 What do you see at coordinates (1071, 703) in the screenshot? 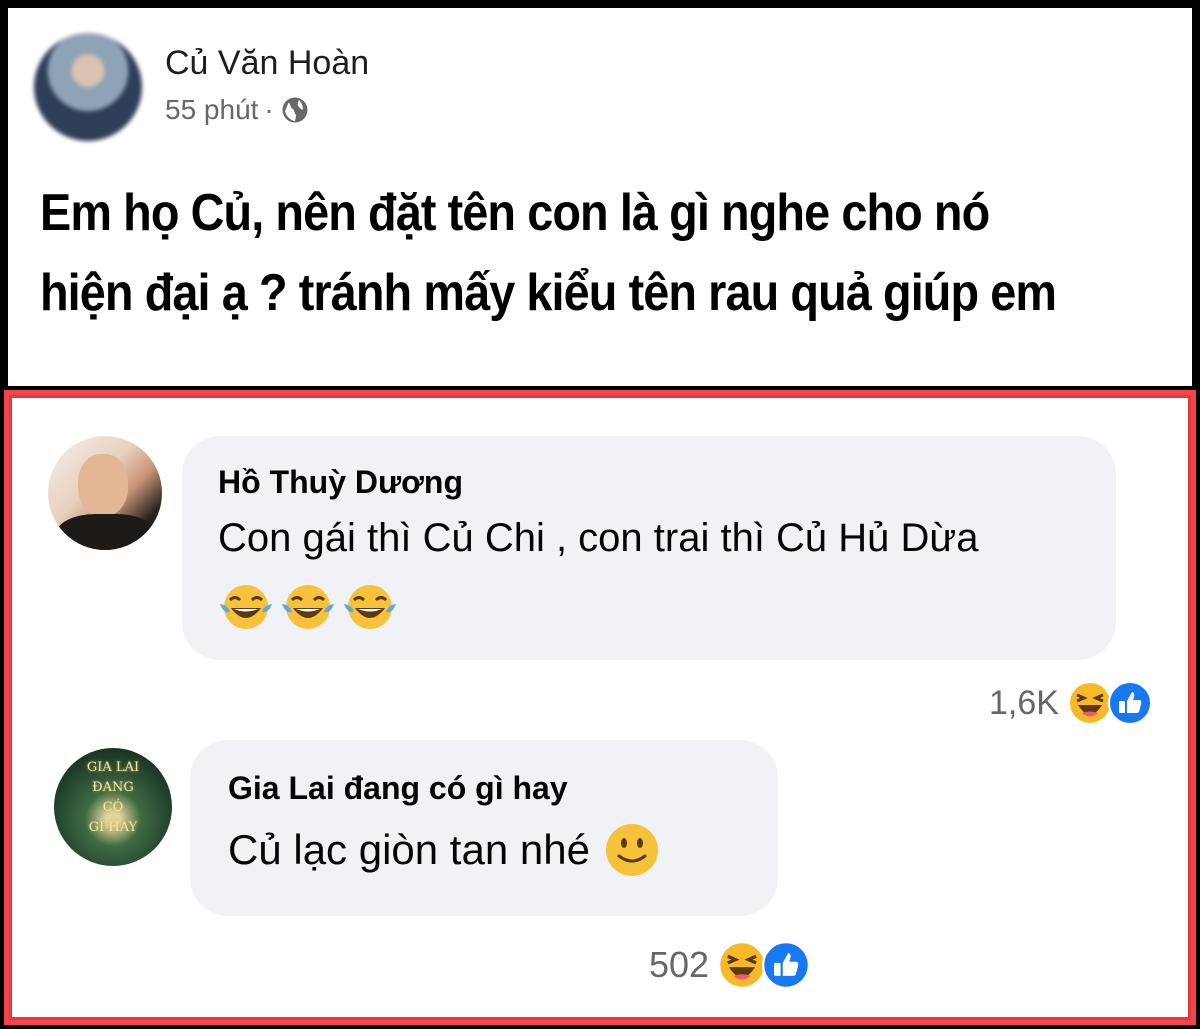
I see `comment-reactions: 1,6K` at bounding box center [1071, 703].